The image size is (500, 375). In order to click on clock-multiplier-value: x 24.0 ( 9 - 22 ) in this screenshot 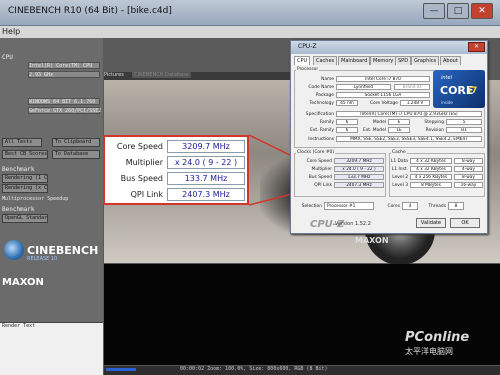, I will do `click(359, 169)`.